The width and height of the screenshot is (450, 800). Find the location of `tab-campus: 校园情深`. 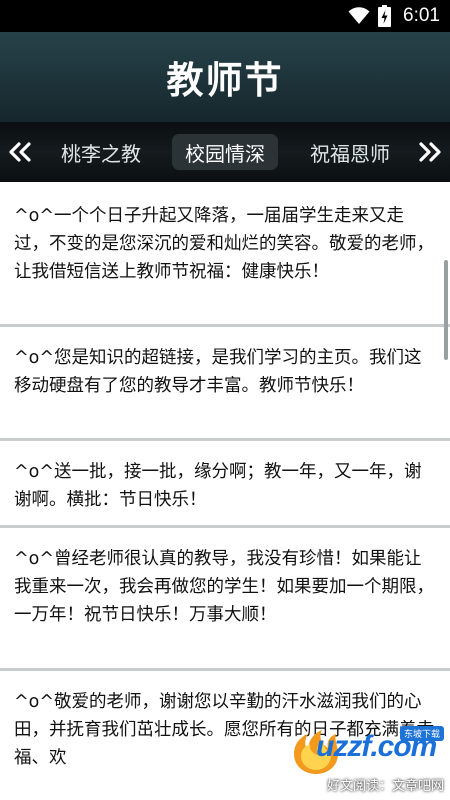

tab-campus: 校园情深 is located at coordinates (225, 152).